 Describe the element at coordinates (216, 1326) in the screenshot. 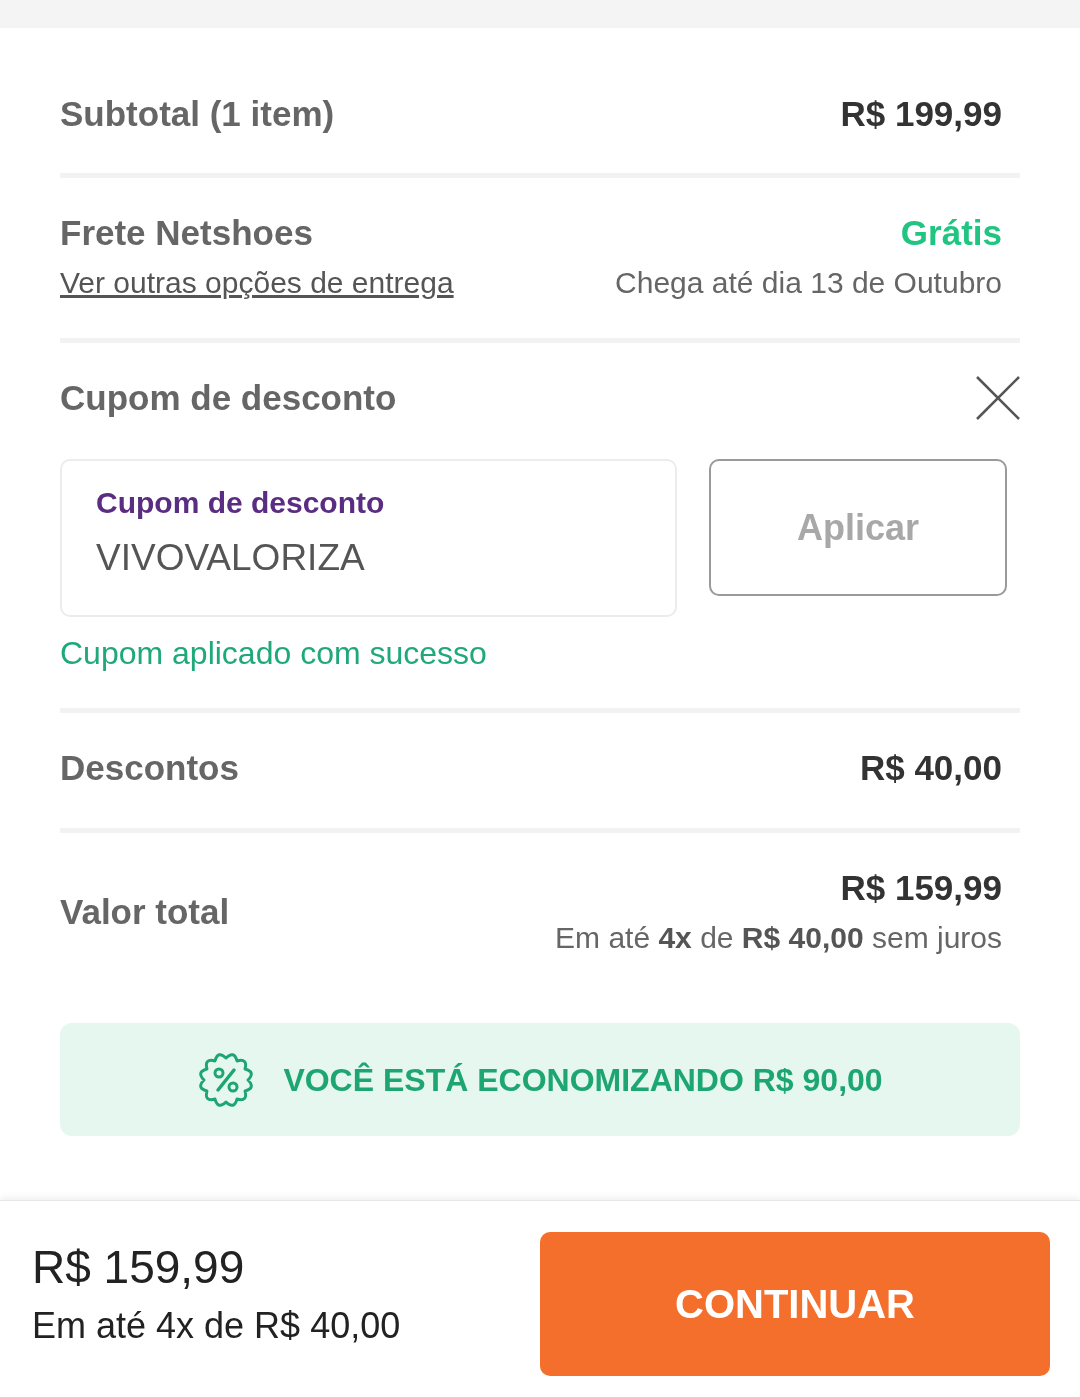

I see `bottom-installments: Em até 4x de R$ 40,00` at that location.